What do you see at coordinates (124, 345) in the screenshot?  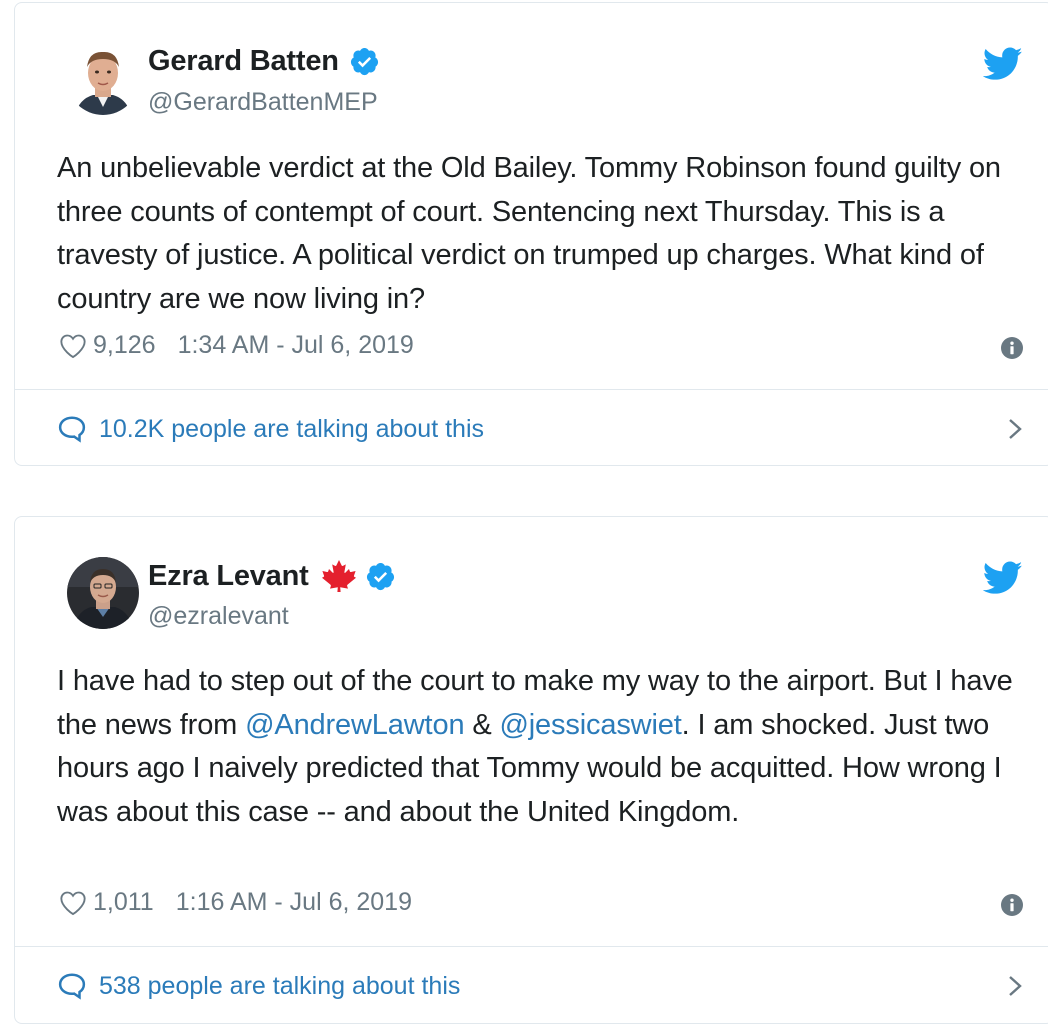 I see `like-count: 9,126` at bounding box center [124, 345].